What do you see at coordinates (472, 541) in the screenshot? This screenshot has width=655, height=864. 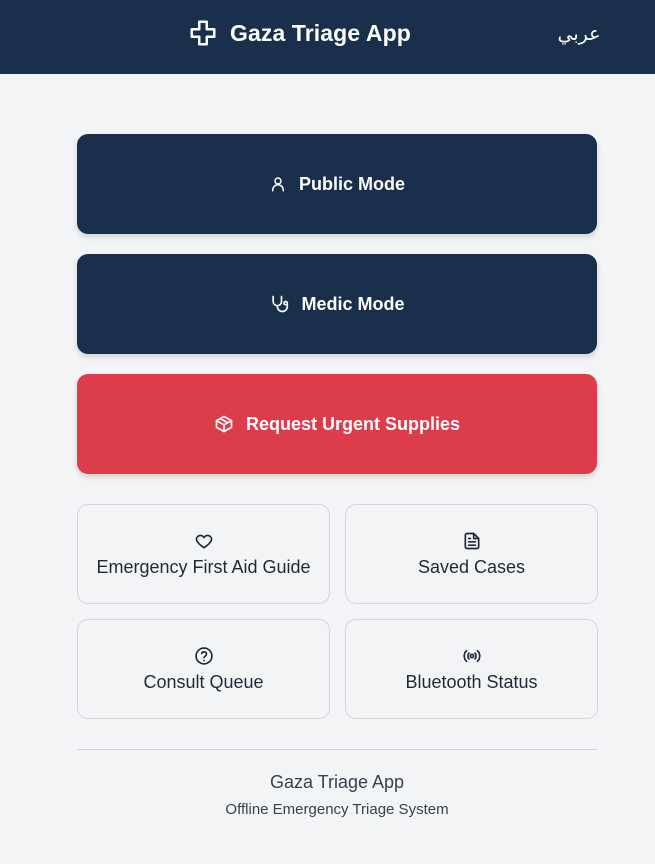 I see `document-icon` at bounding box center [472, 541].